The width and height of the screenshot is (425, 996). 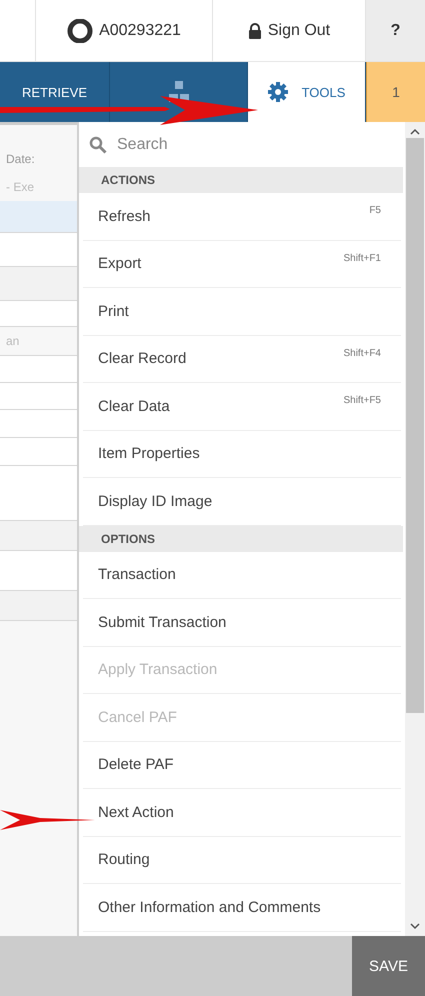 What do you see at coordinates (241, 180) in the screenshot?
I see `menu-section-header: ACTIONS` at bounding box center [241, 180].